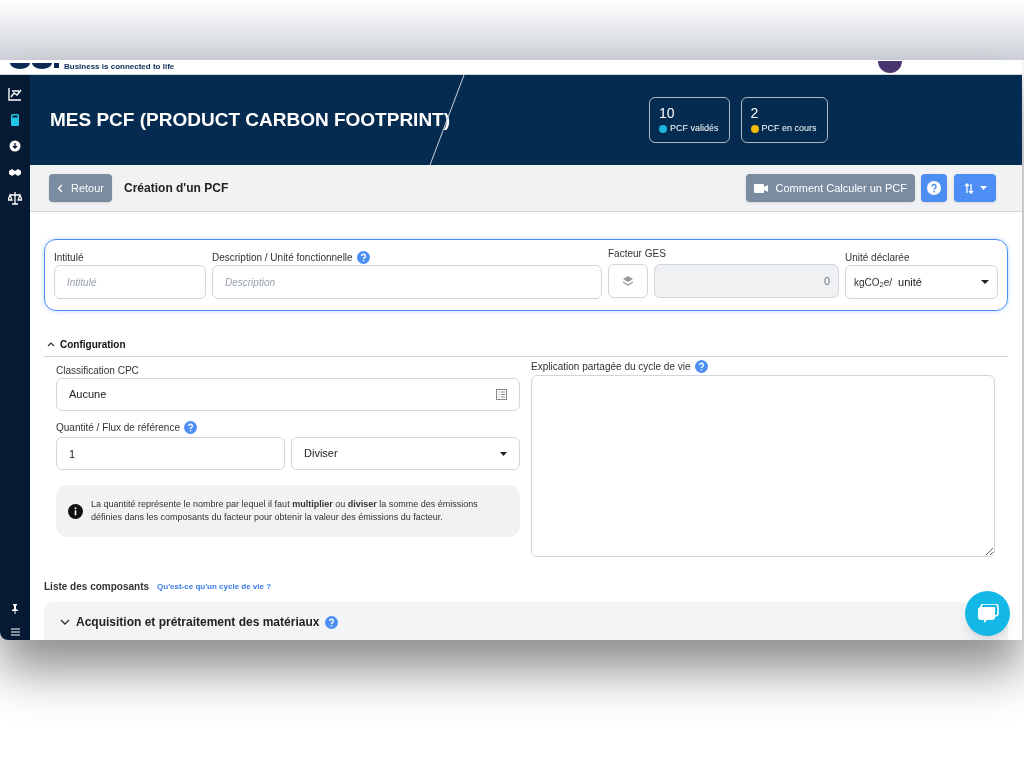 The height and width of the screenshot is (768, 1024). What do you see at coordinates (88, 395) in the screenshot?
I see `classification-value: Aucune` at bounding box center [88, 395].